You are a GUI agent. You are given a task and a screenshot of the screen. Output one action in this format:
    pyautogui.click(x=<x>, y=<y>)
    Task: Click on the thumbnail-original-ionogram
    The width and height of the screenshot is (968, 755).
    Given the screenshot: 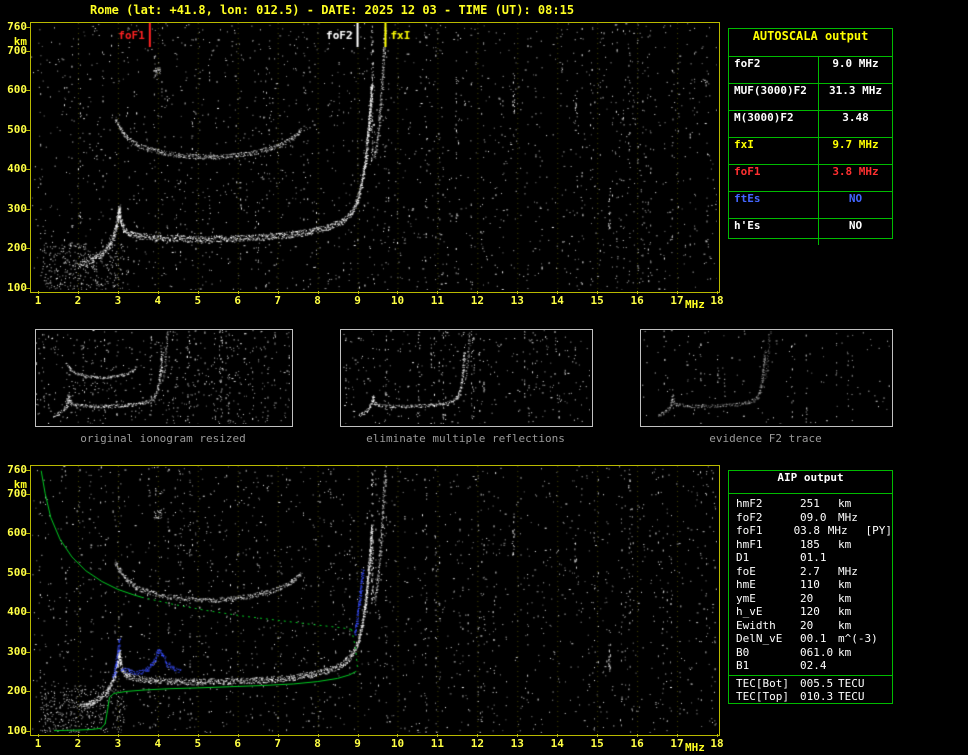 What is the action you would take?
    pyautogui.click(x=164, y=378)
    